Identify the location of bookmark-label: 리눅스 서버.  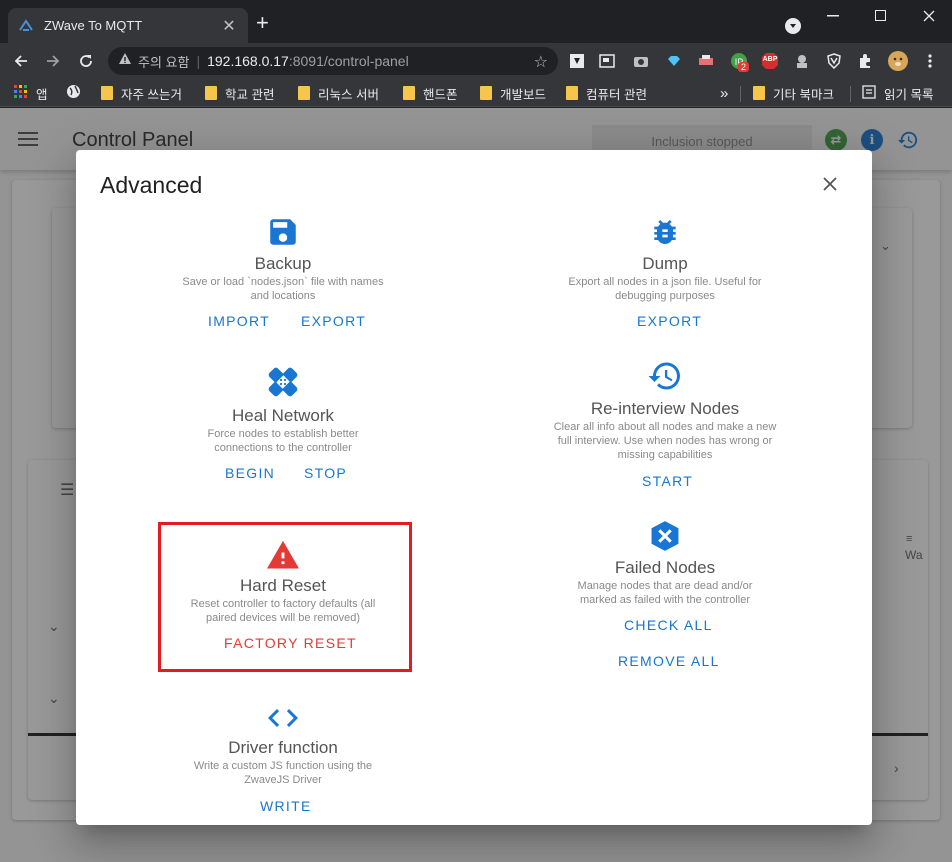
(348, 94).